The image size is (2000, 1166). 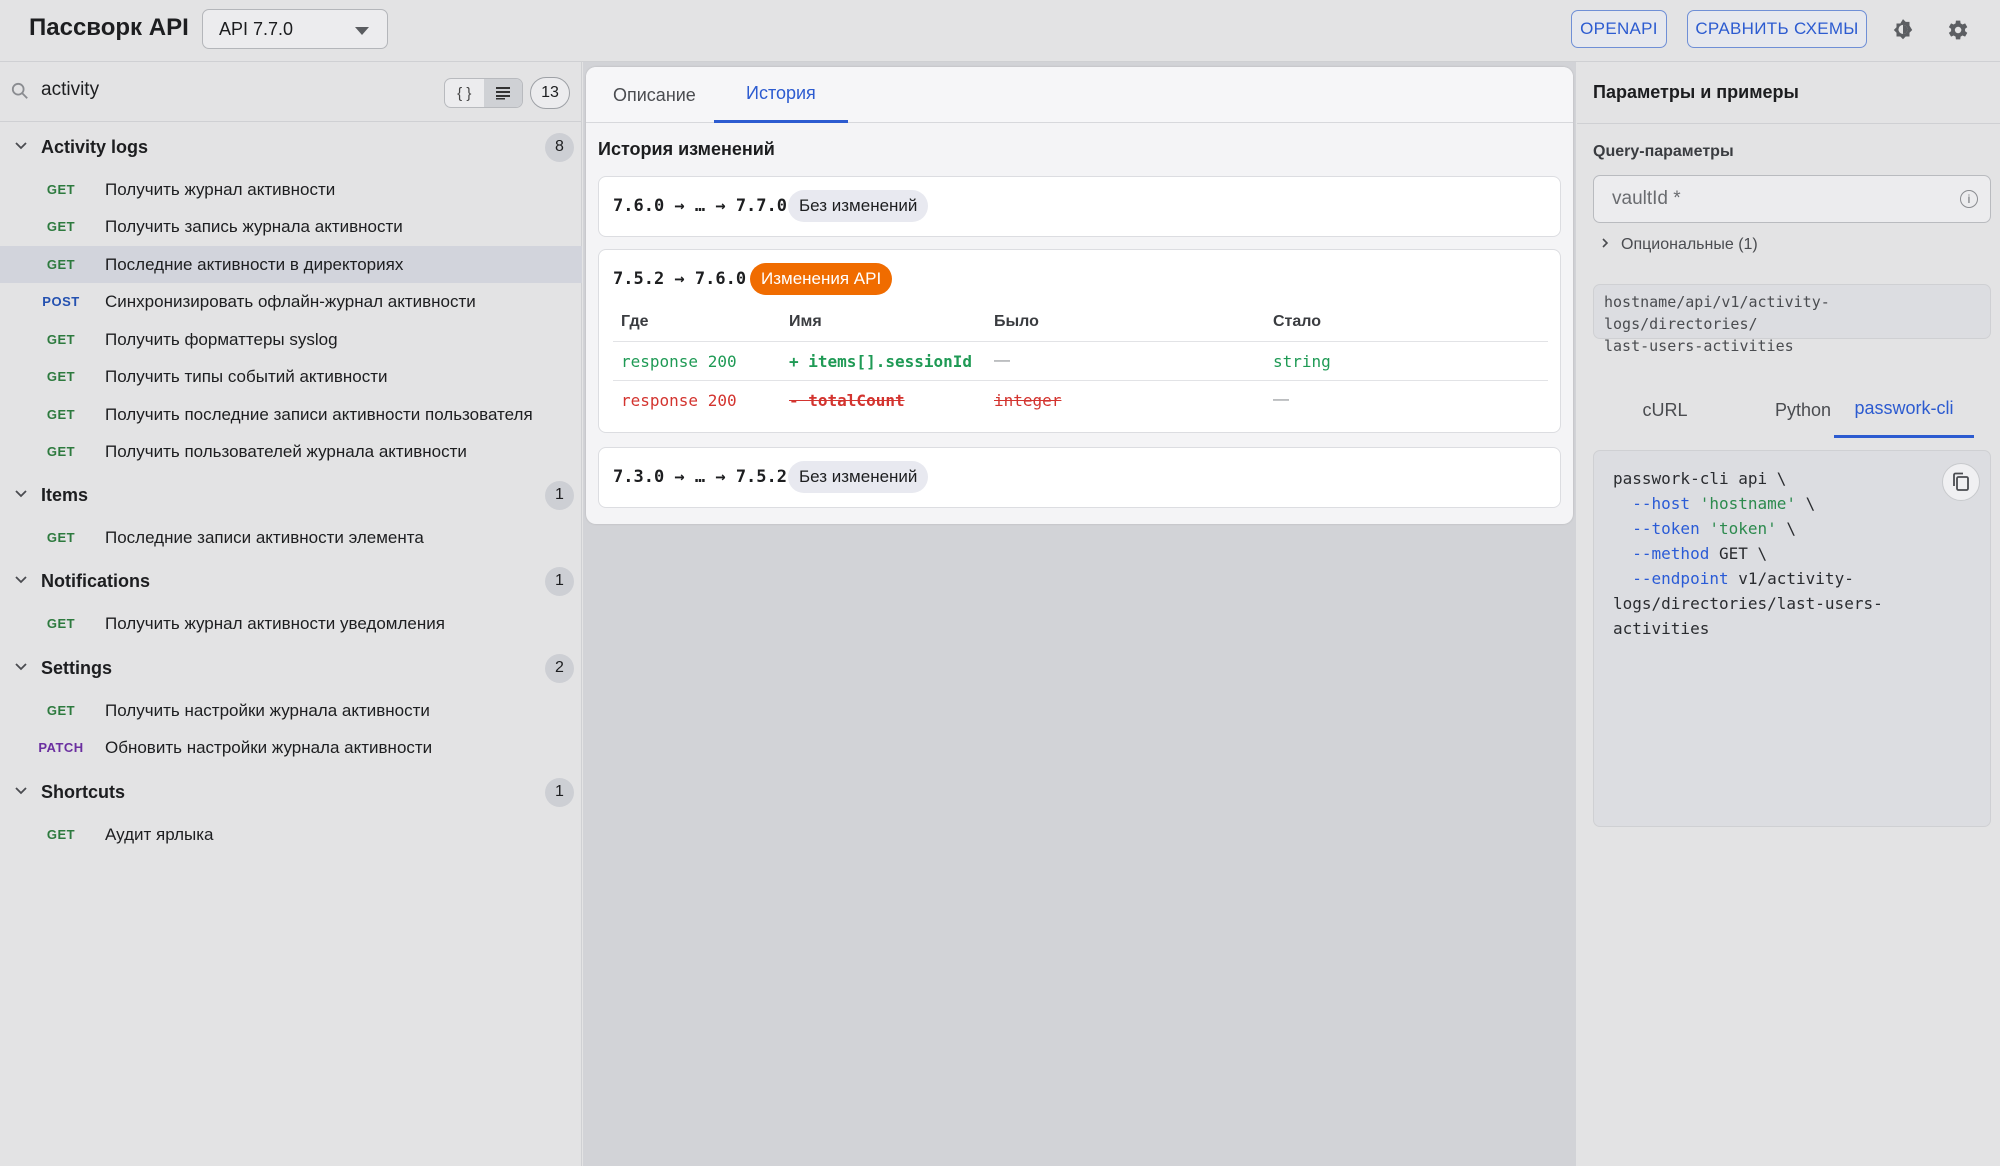 What do you see at coordinates (635, 321) in the screenshot?
I see `column-header: Где` at bounding box center [635, 321].